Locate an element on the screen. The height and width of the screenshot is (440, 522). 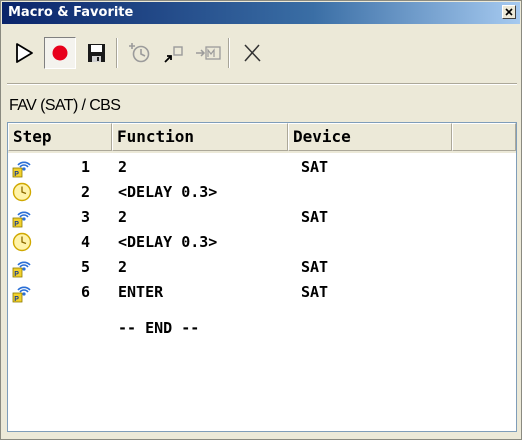
insert-macro-icon is located at coordinates (208, 53).